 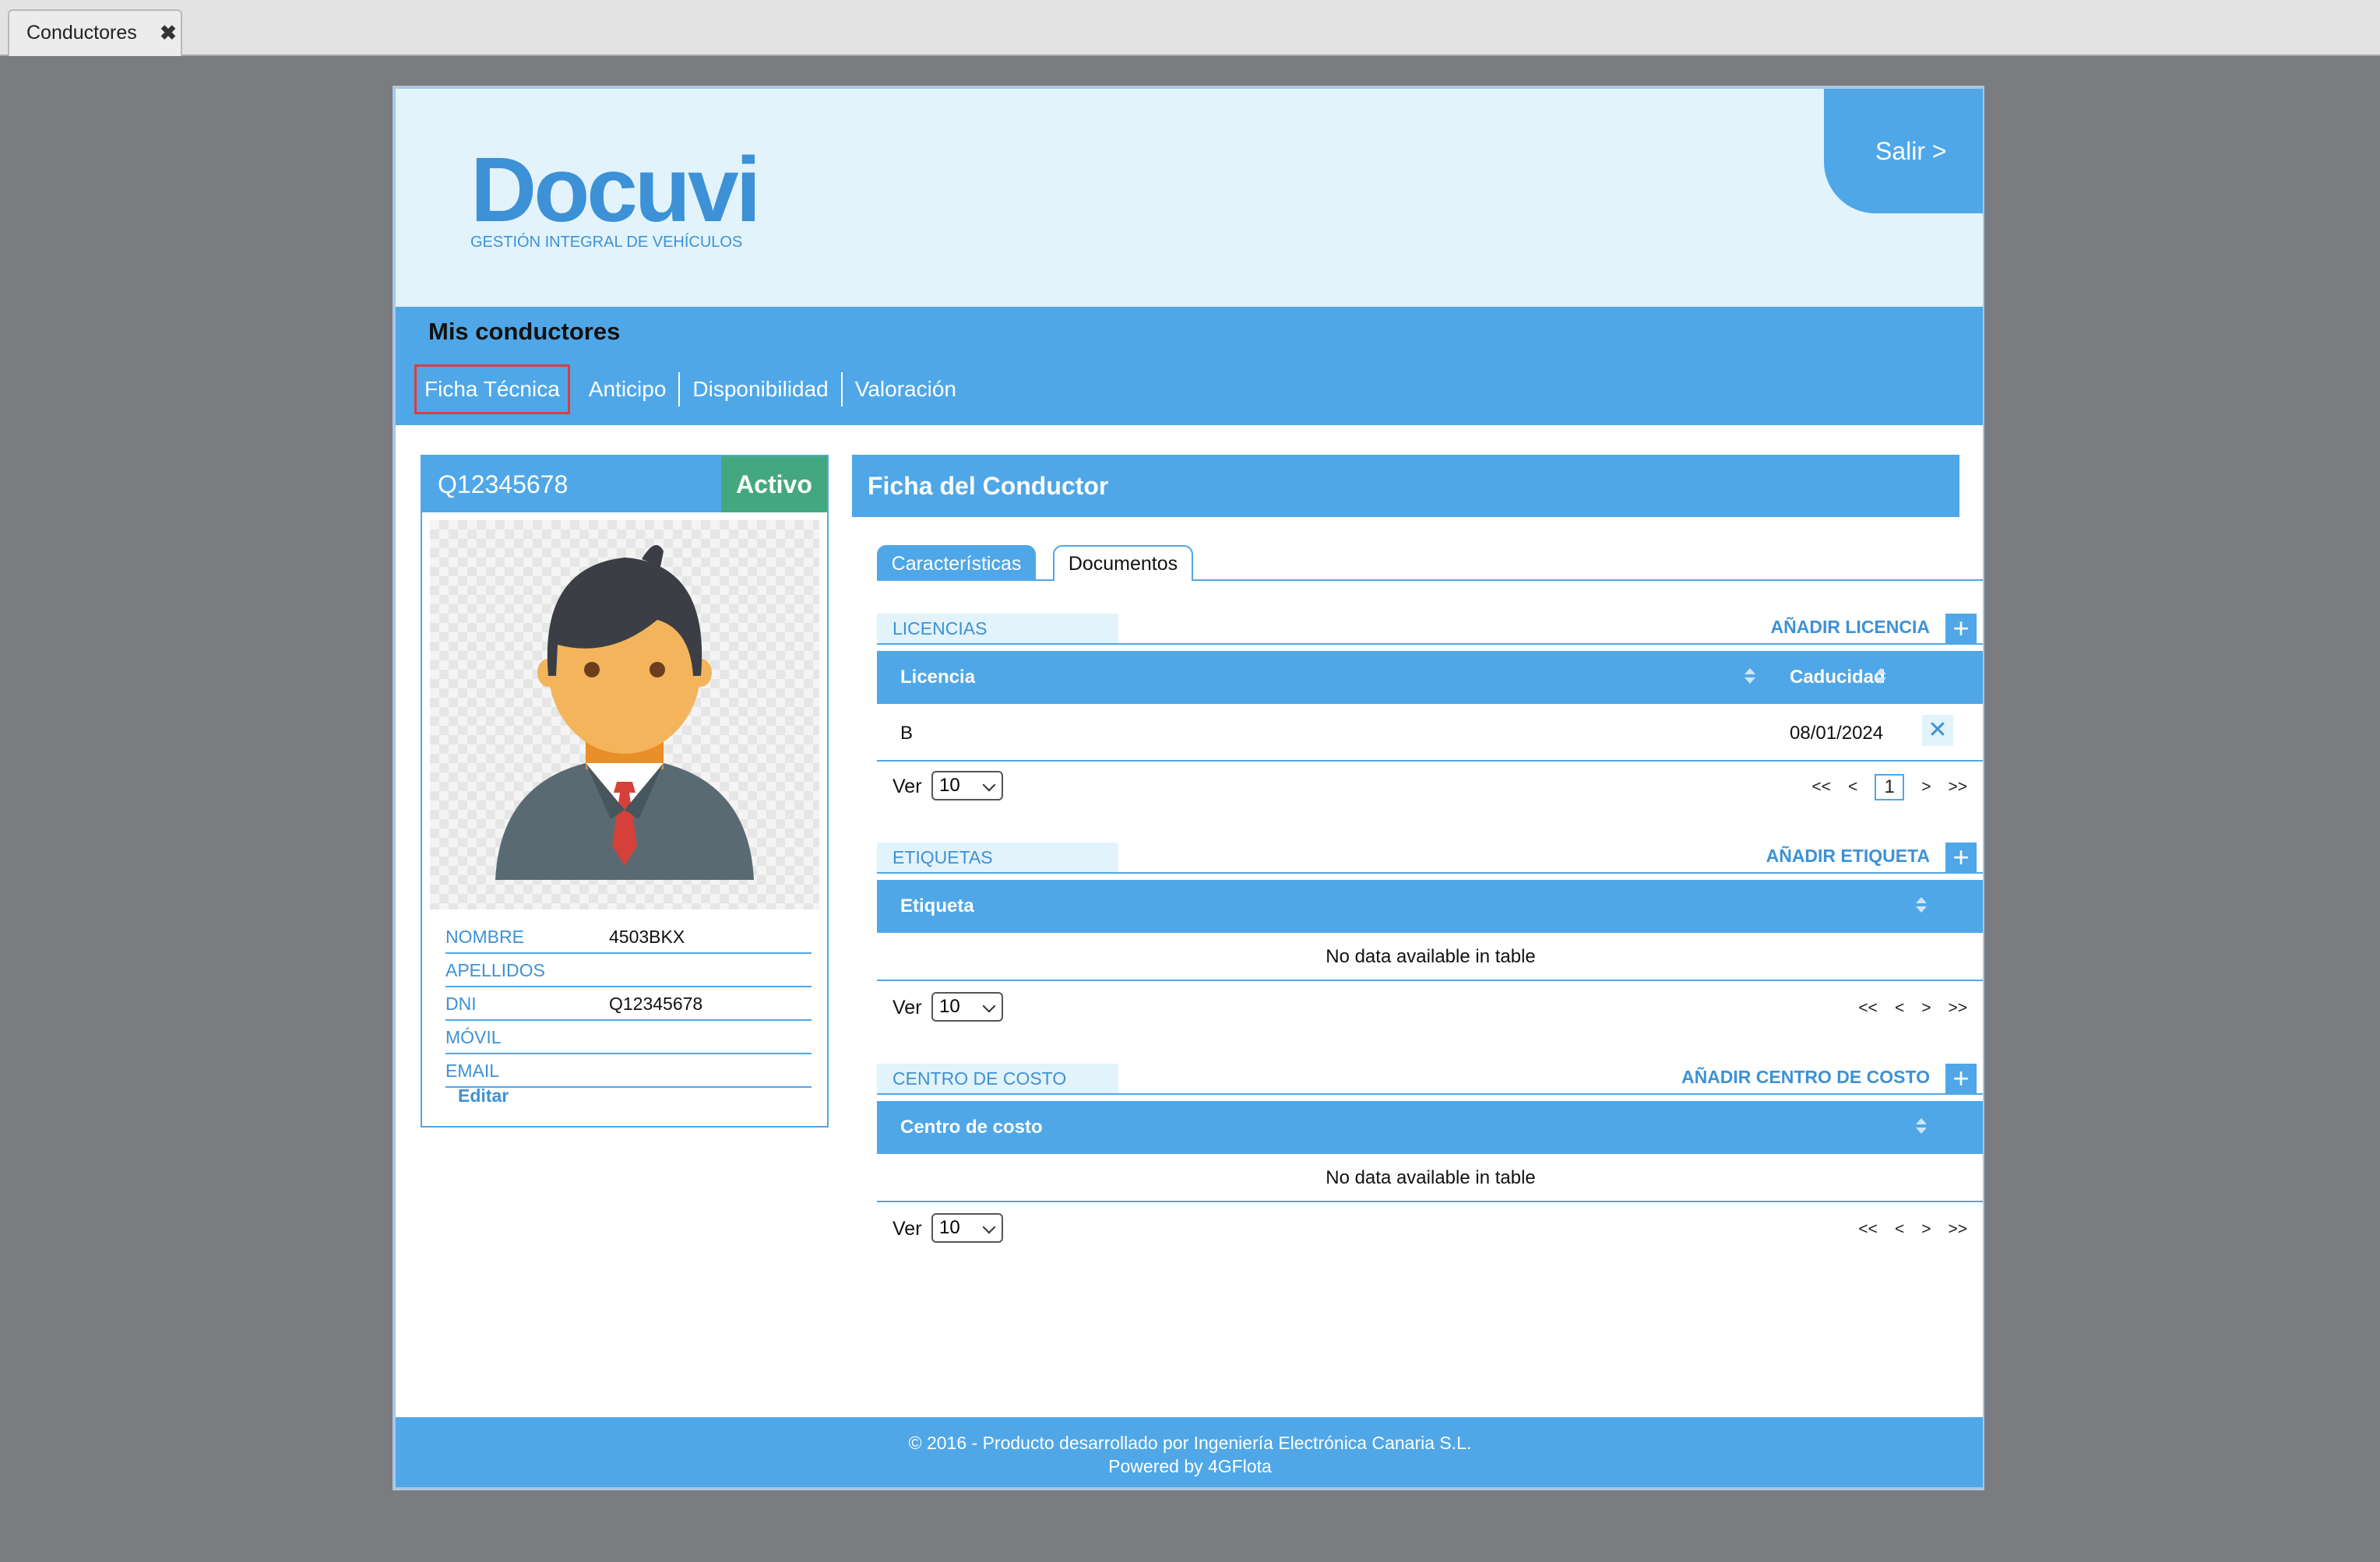 What do you see at coordinates (472, 1071) in the screenshot?
I see `field-label: EMAIL` at bounding box center [472, 1071].